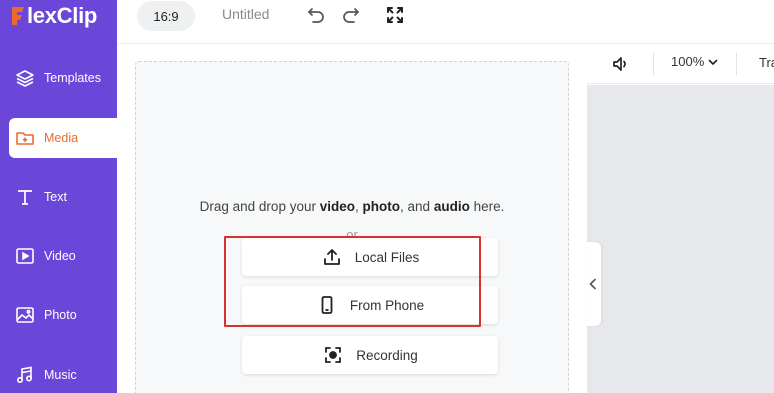 This screenshot has height=393, width=774. Describe the element at coordinates (25, 375) in the screenshot. I see `music-note-icon` at that location.